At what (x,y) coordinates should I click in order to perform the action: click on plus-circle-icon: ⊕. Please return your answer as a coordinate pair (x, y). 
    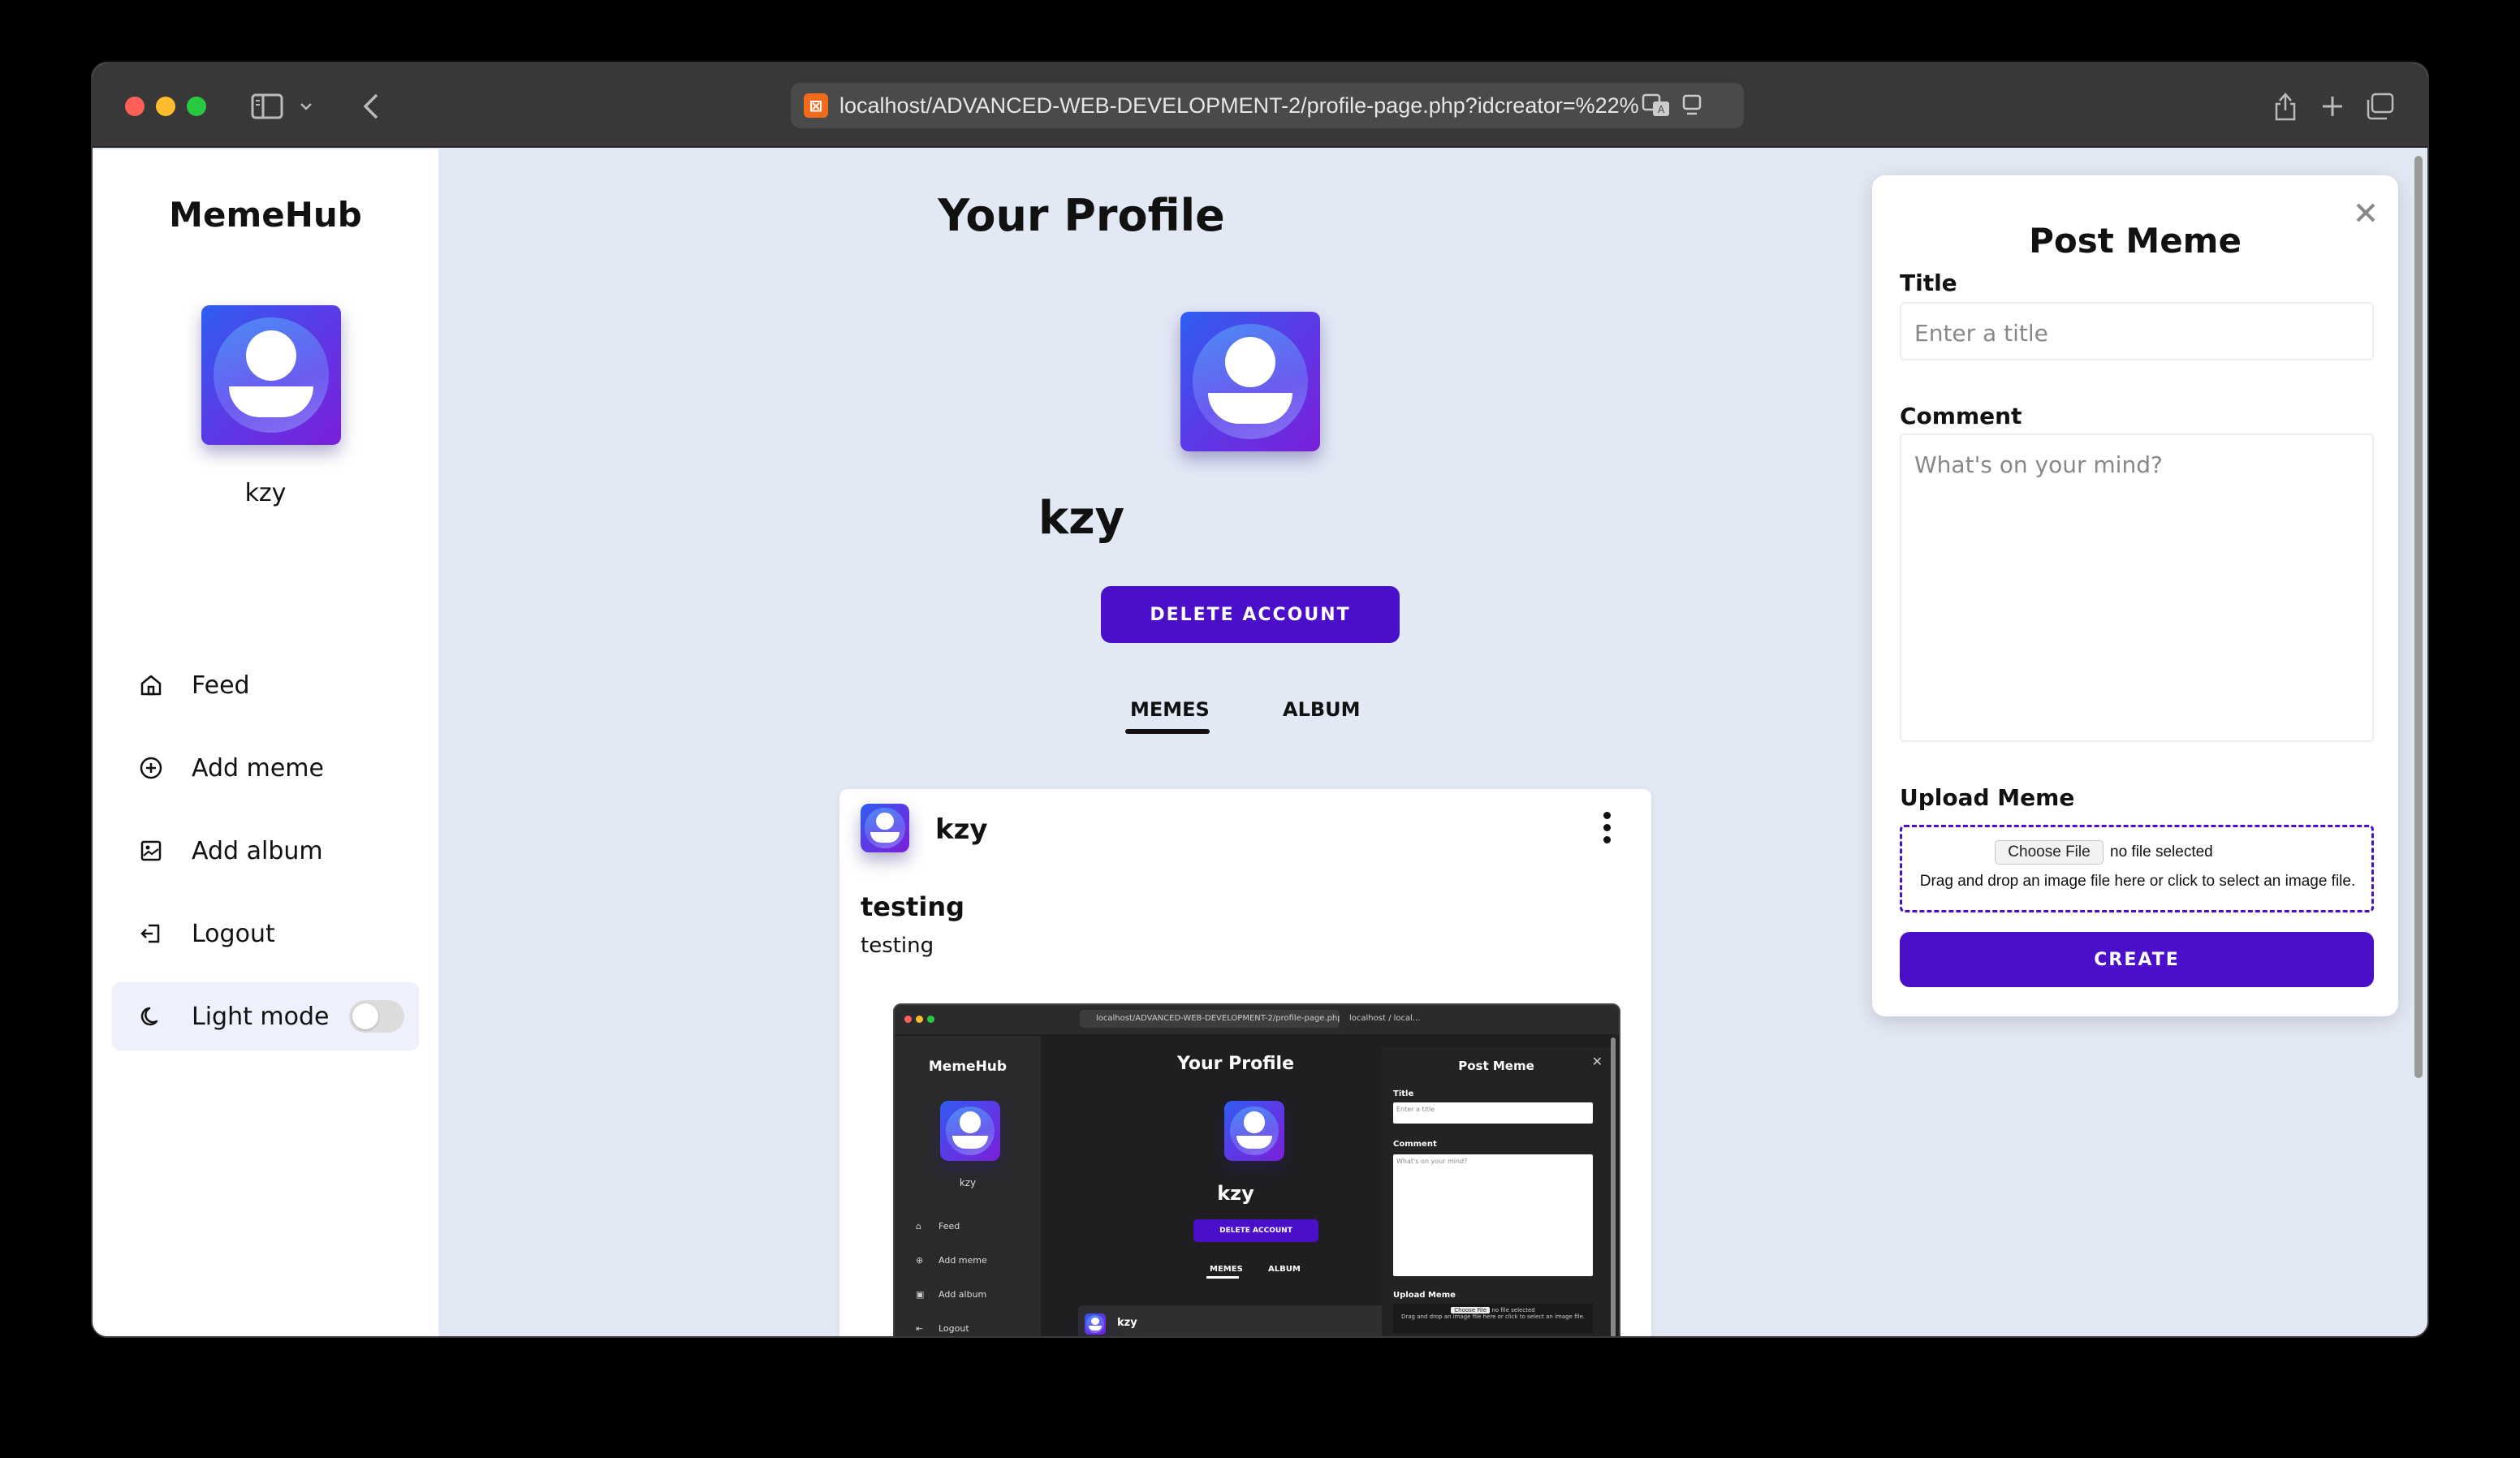
    Looking at the image, I should click on (920, 1260).